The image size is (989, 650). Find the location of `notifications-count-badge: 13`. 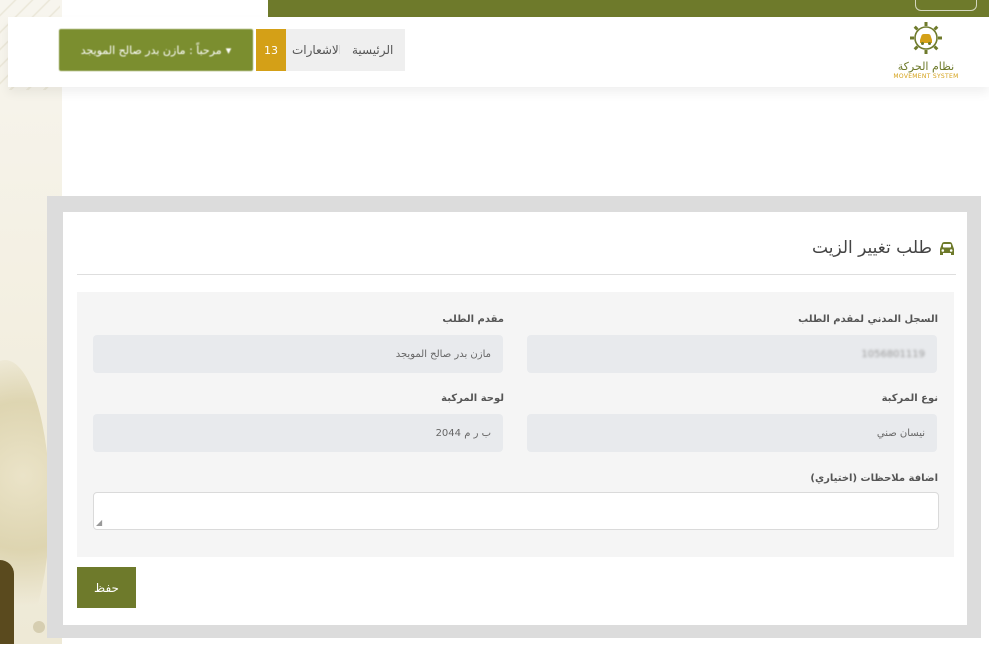

notifications-count-badge: 13 is located at coordinates (271, 50).